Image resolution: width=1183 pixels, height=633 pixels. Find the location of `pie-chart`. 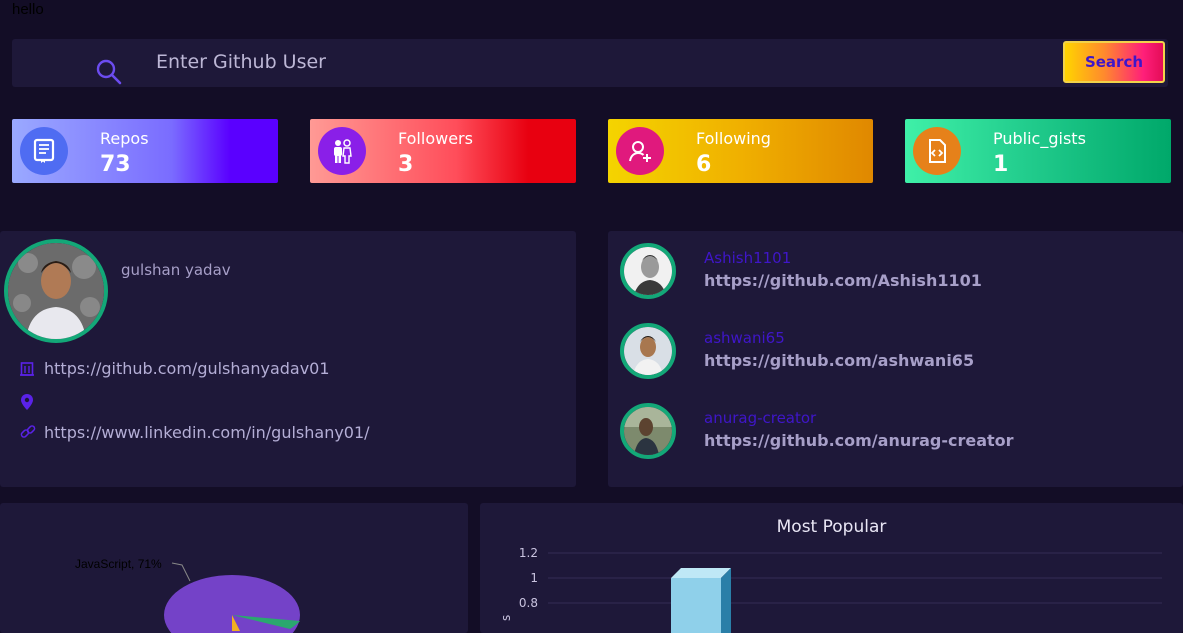

pie-chart is located at coordinates (232, 597).